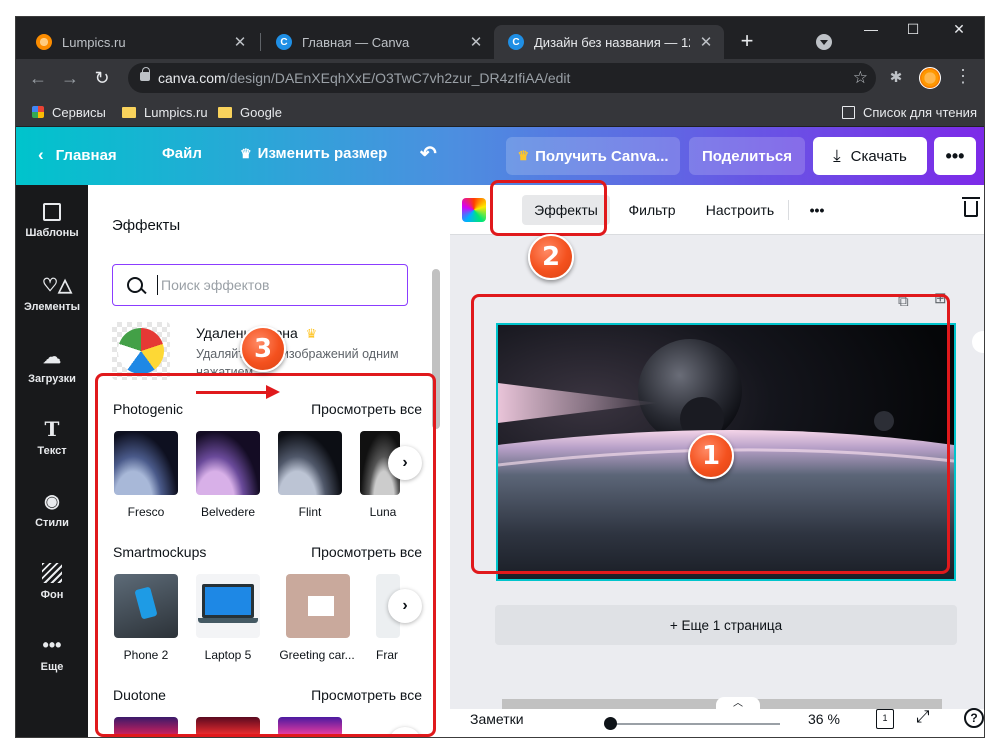 The image size is (1000, 752). Describe the element at coordinates (428, 153) in the screenshot. I see `undo-icon: ↶` at that location.